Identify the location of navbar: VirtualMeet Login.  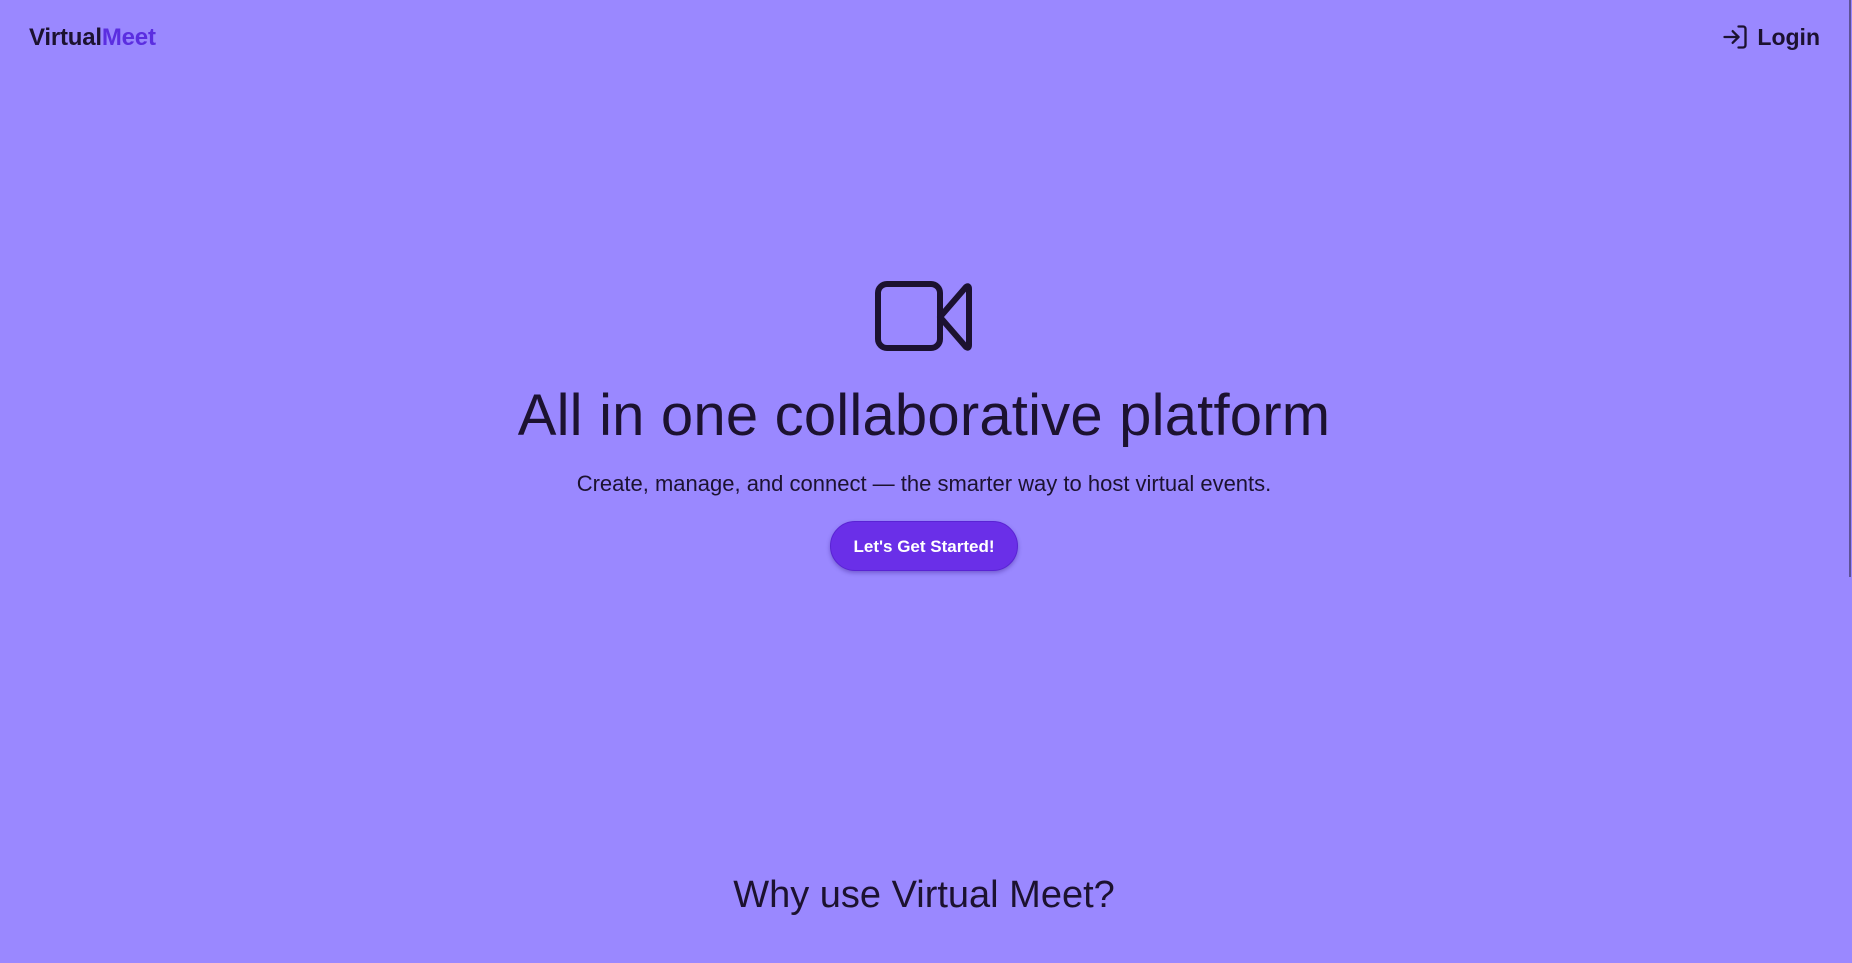
(924, 37).